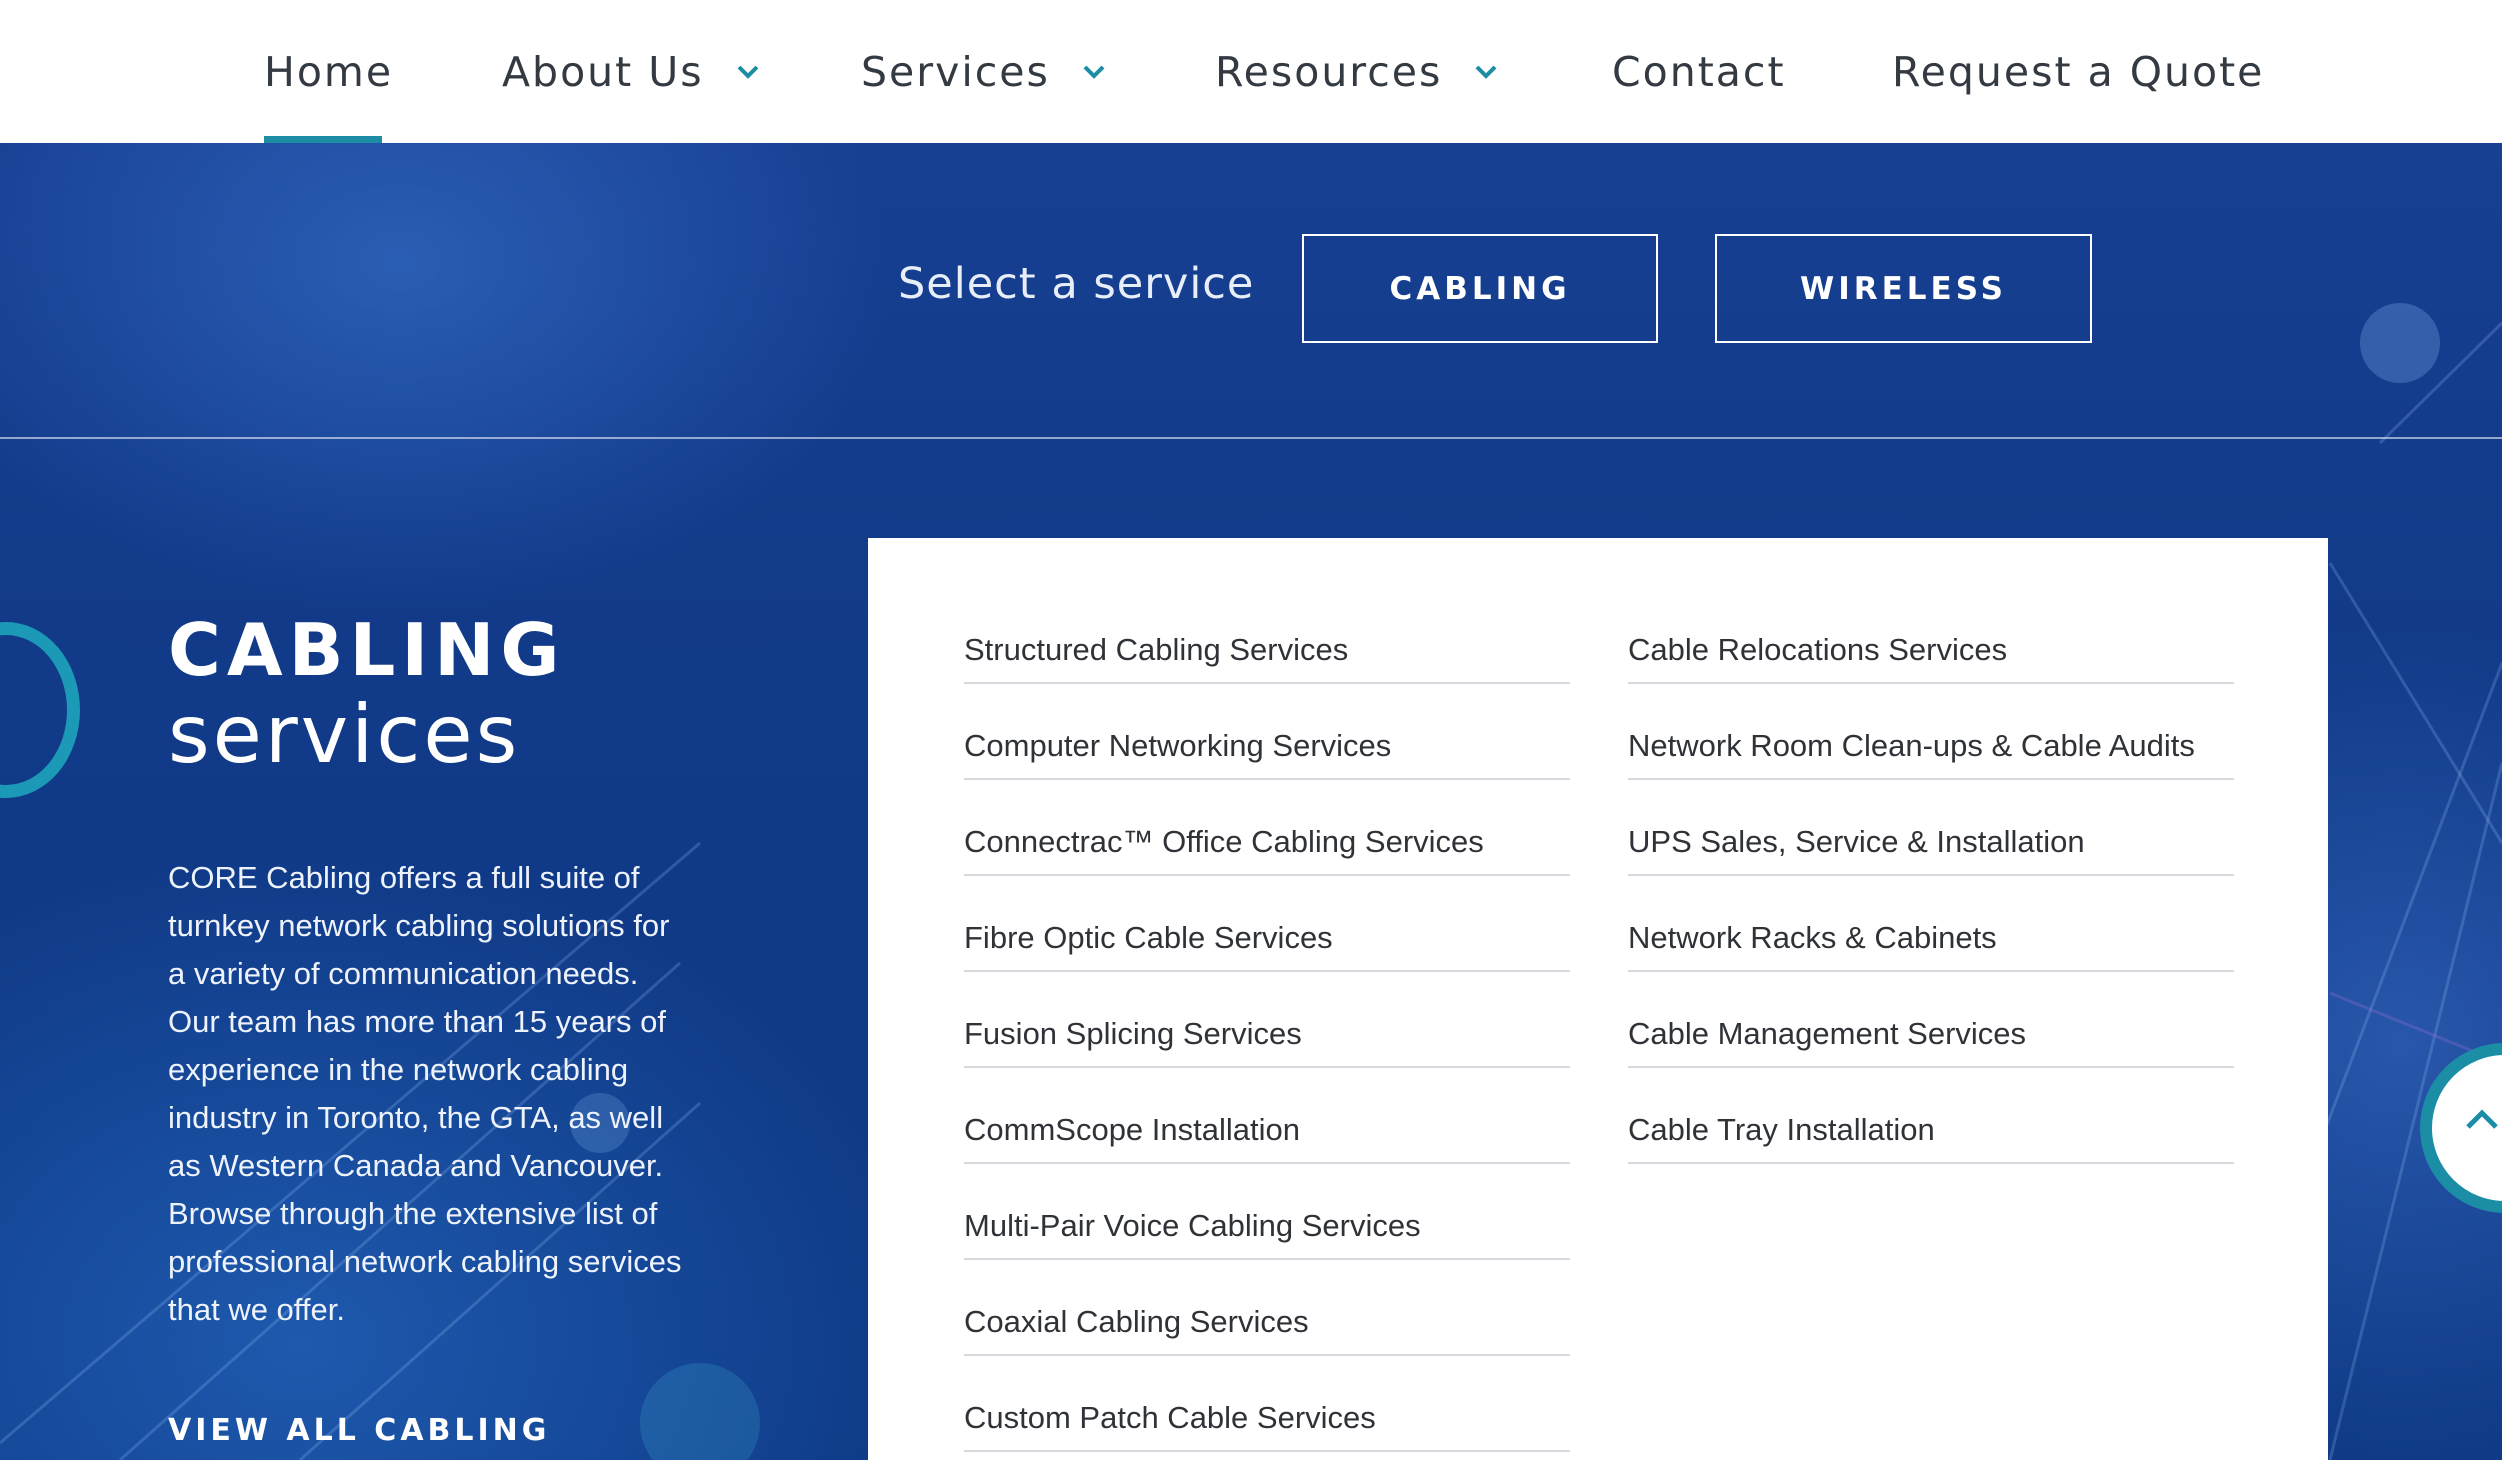 The width and height of the screenshot is (2502, 1460). I want to click on nav-item-resources: Resources, so click(1357, 71).